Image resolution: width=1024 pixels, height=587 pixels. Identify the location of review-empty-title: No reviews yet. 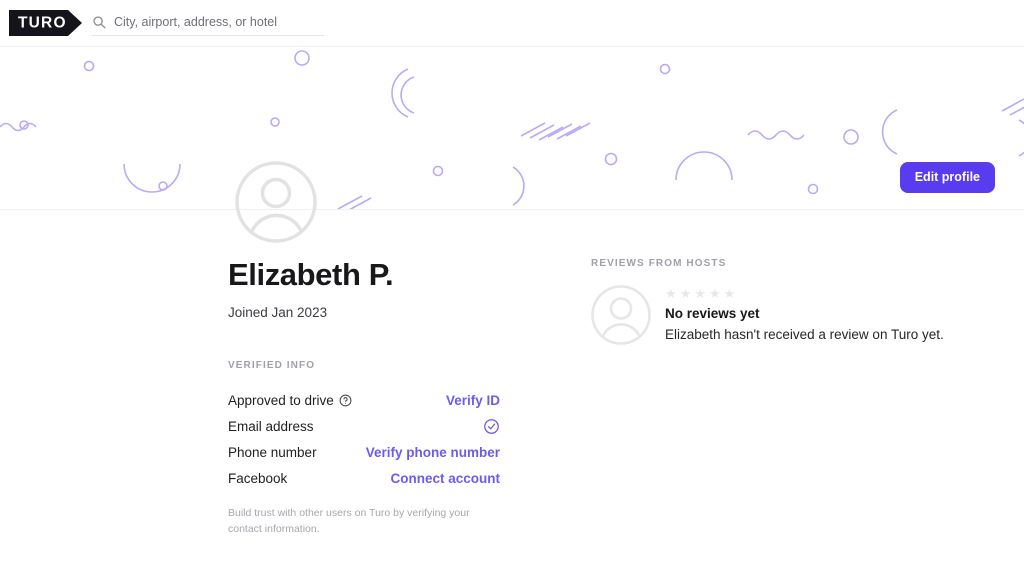
(712, 313).